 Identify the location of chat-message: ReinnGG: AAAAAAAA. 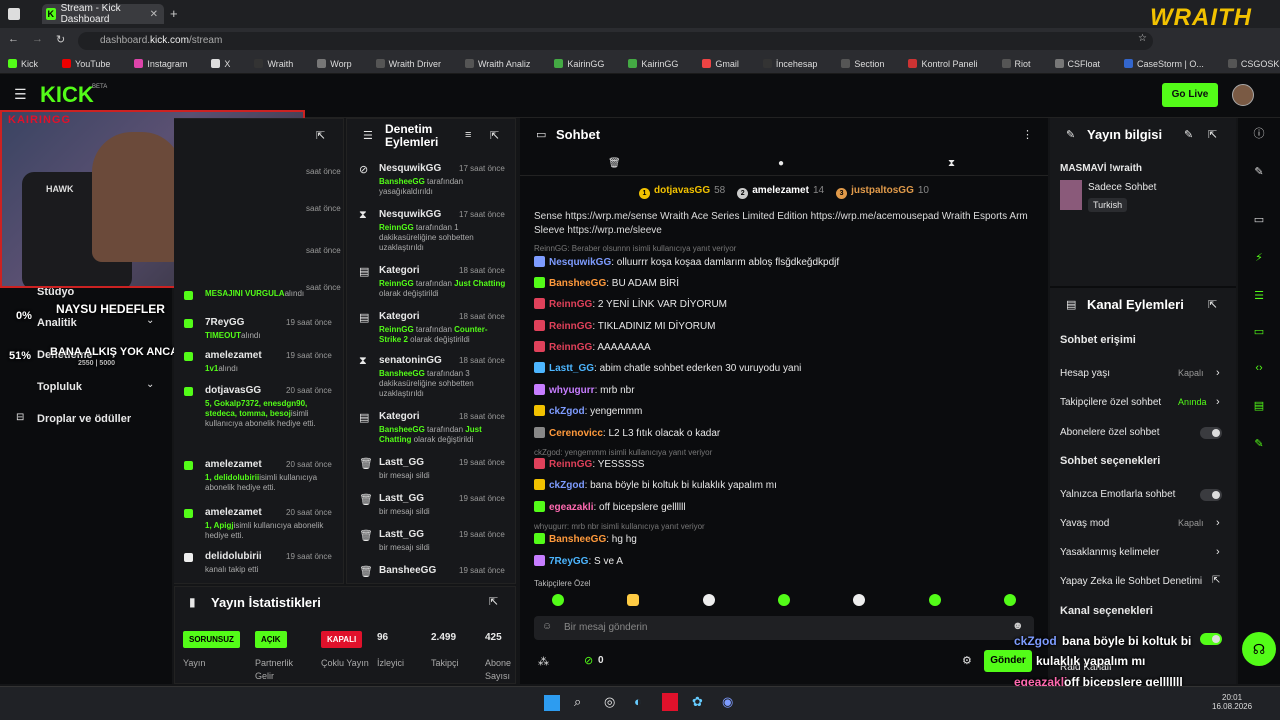
(592, 347).